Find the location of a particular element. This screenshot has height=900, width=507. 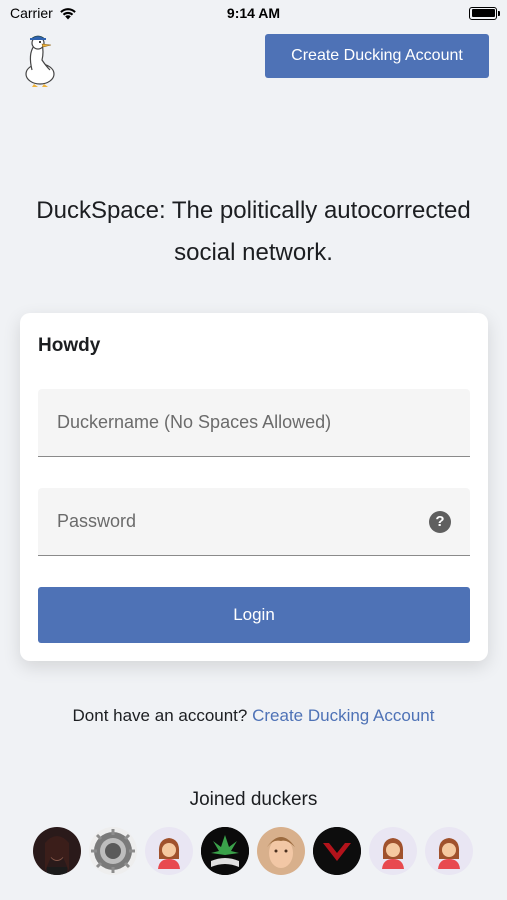

face-photo-icon is located at coordinates (281, 851).